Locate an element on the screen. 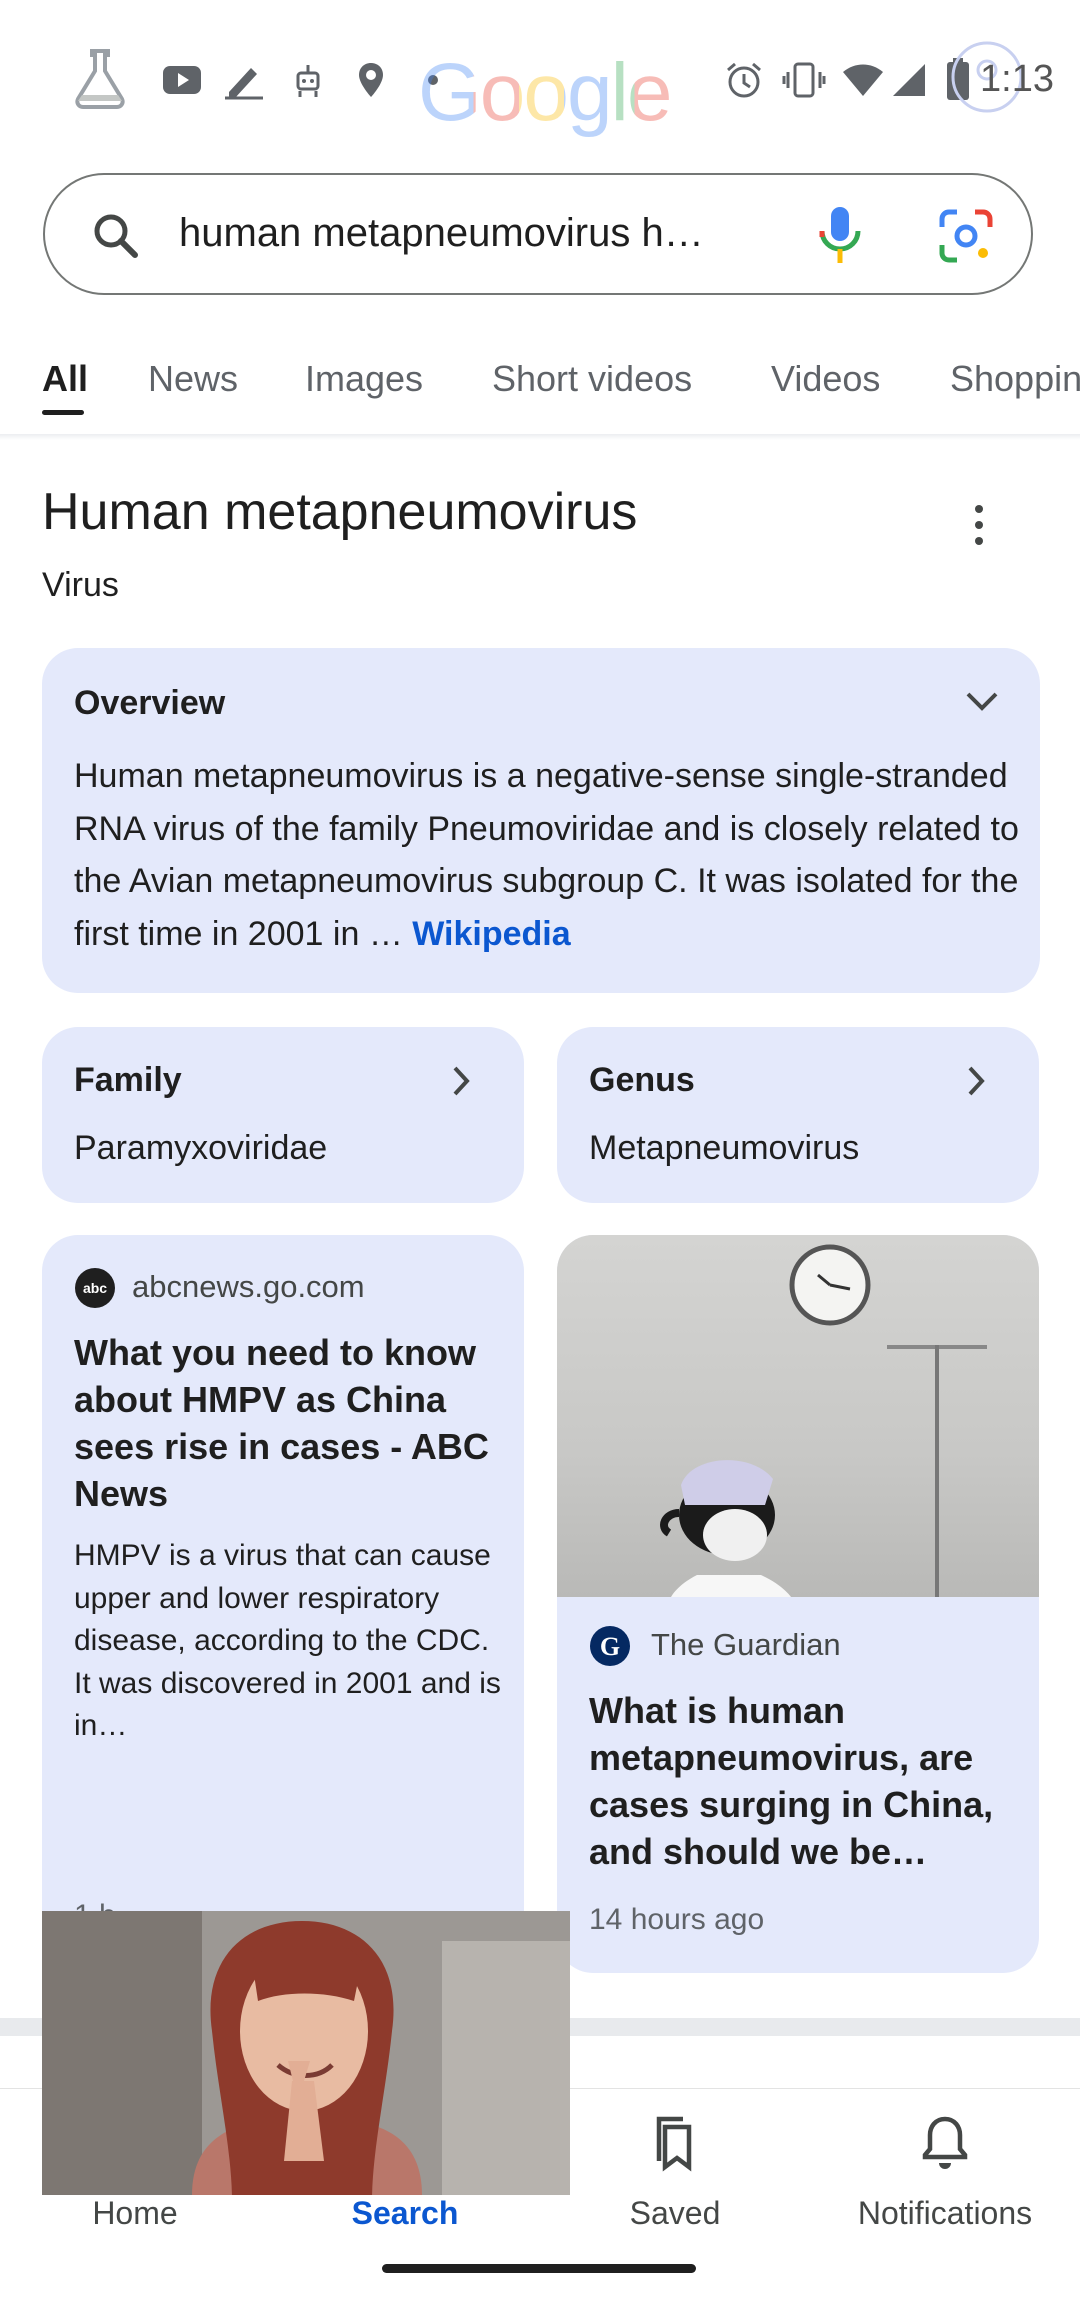 The image size is (1080, 2301). lens-icon is located at coordinates (966, 236).